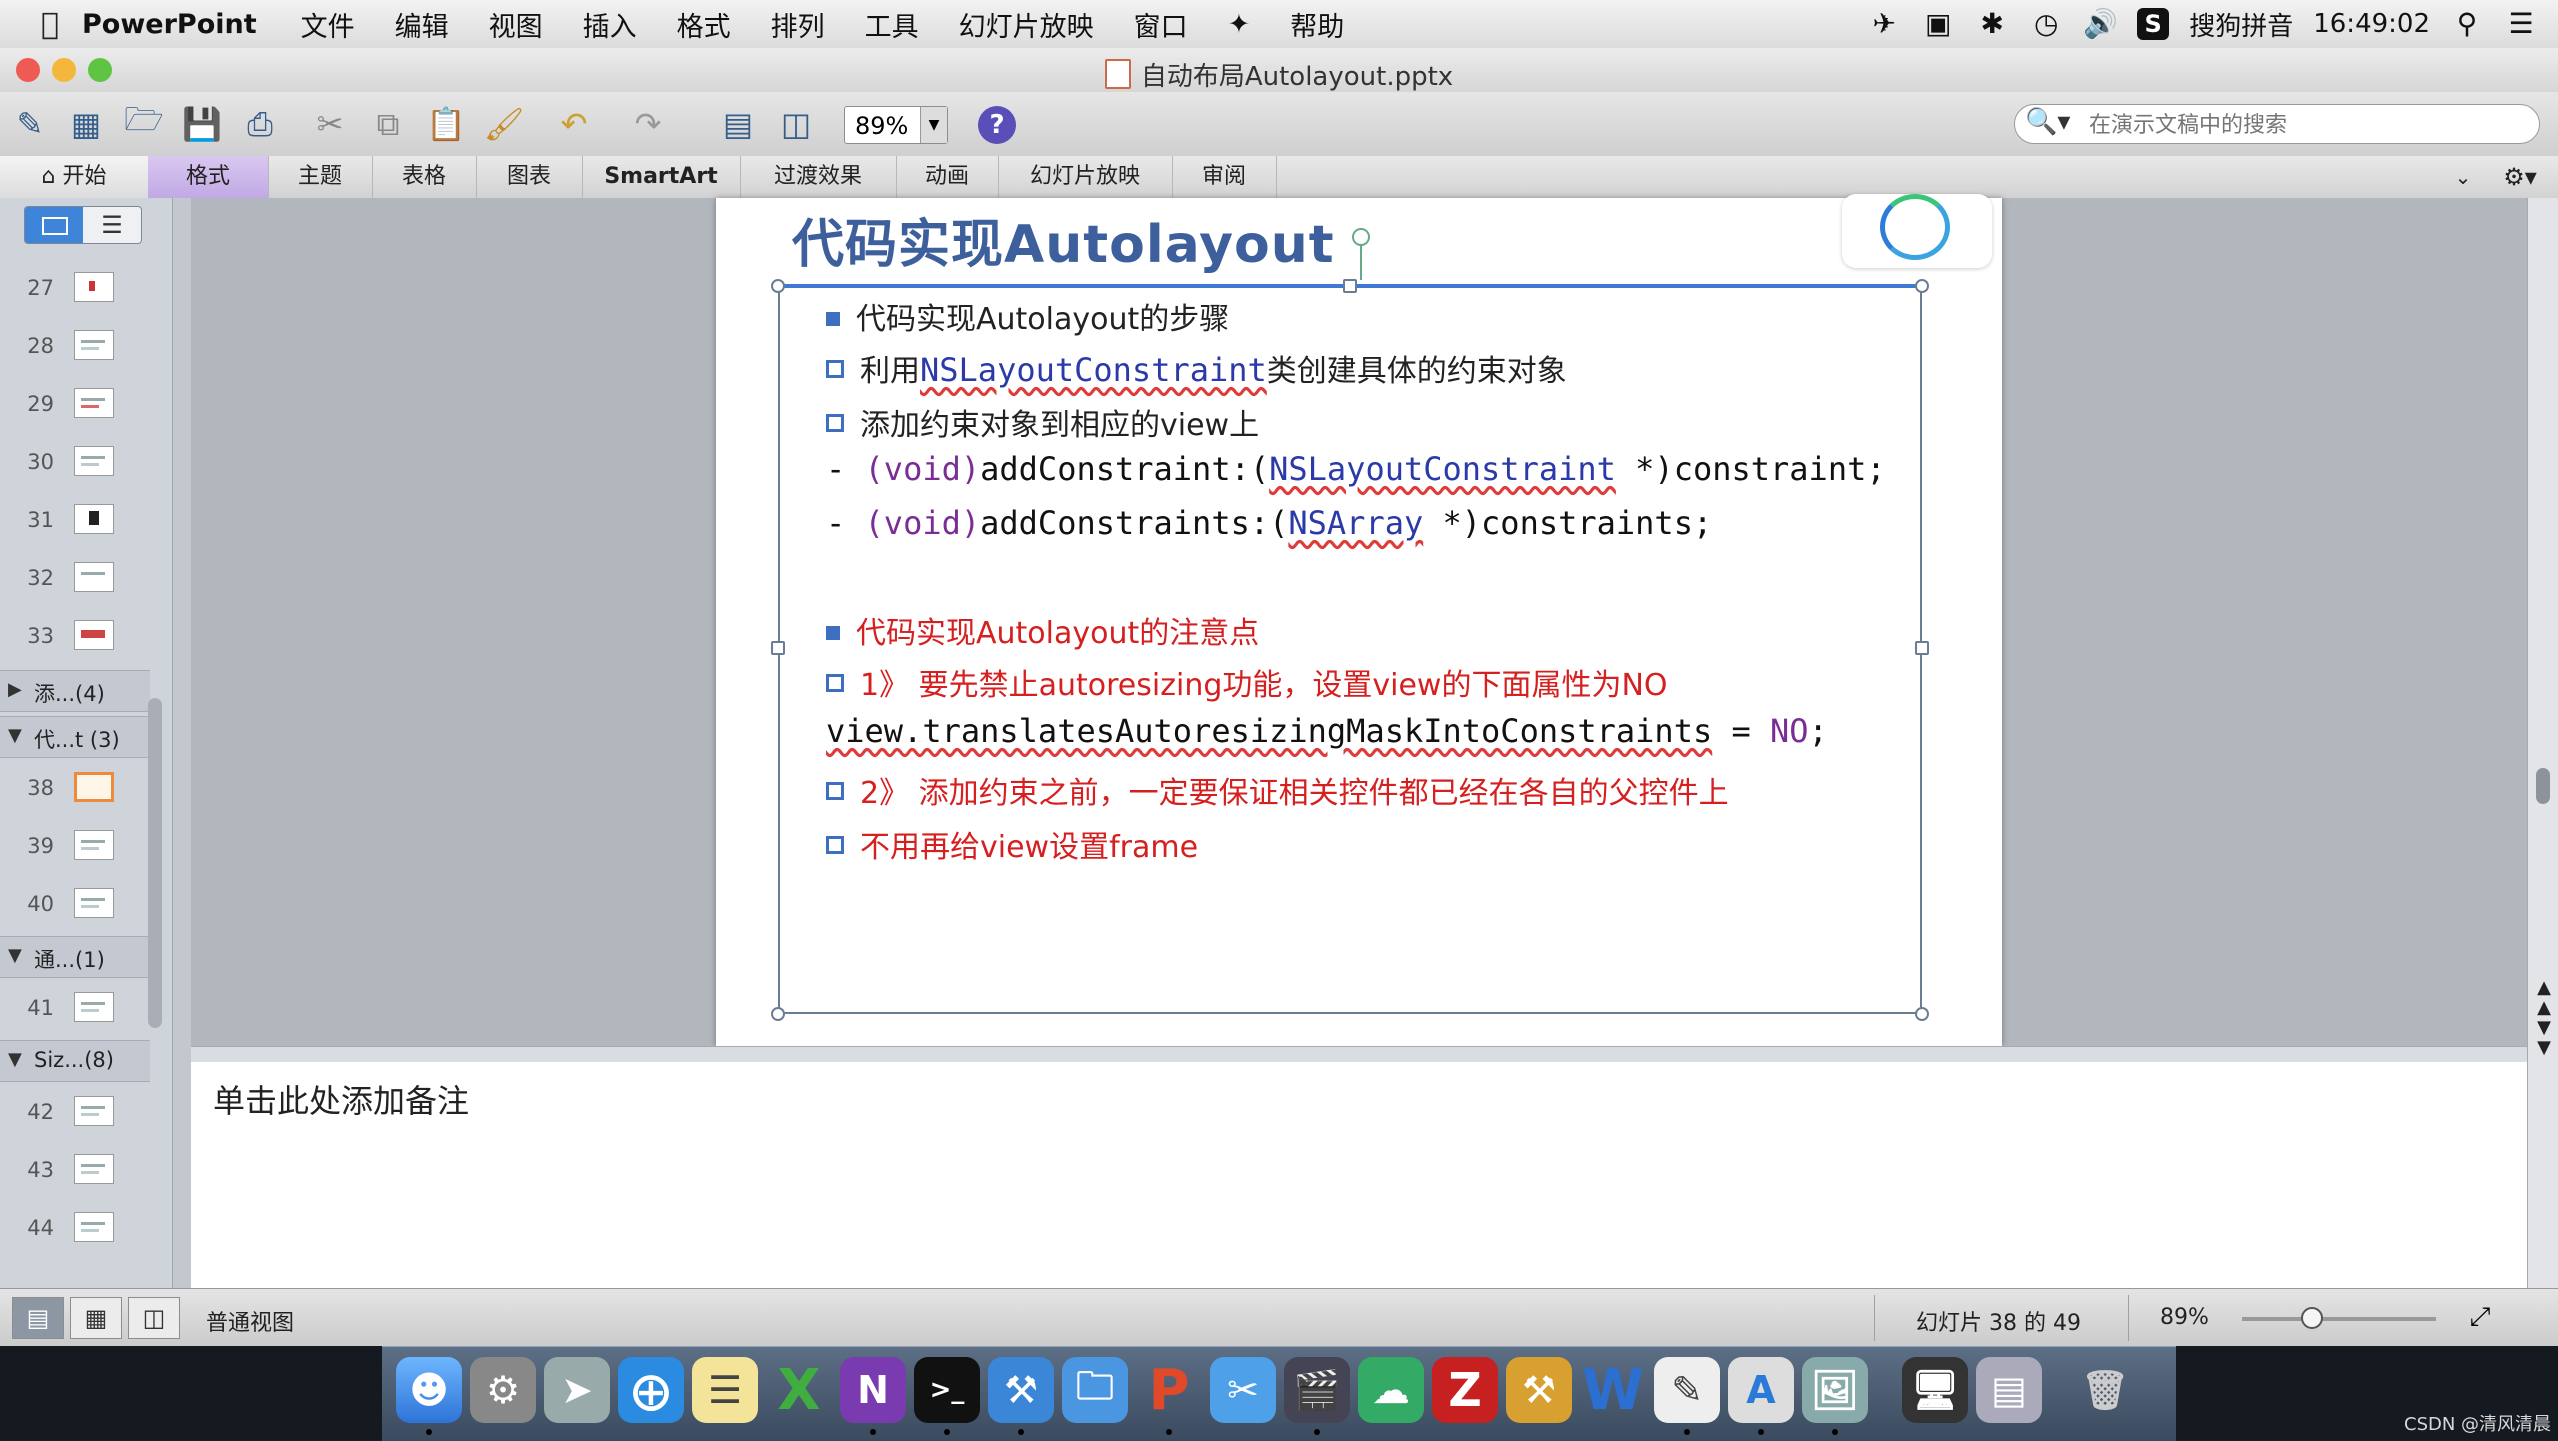 The image size is (2558, 1441). What do you see at coordinates (169, 24) in the screenshot?
I see `app-menu: PowerPoint` at bounding box center [169, 24].